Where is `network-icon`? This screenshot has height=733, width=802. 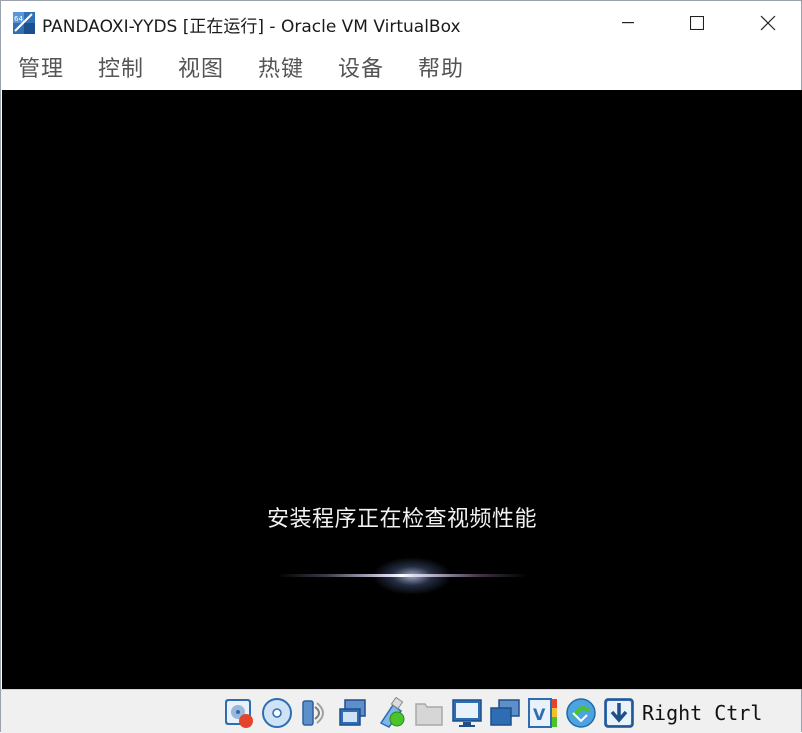 network-icon is located at coordinates (353, 713).